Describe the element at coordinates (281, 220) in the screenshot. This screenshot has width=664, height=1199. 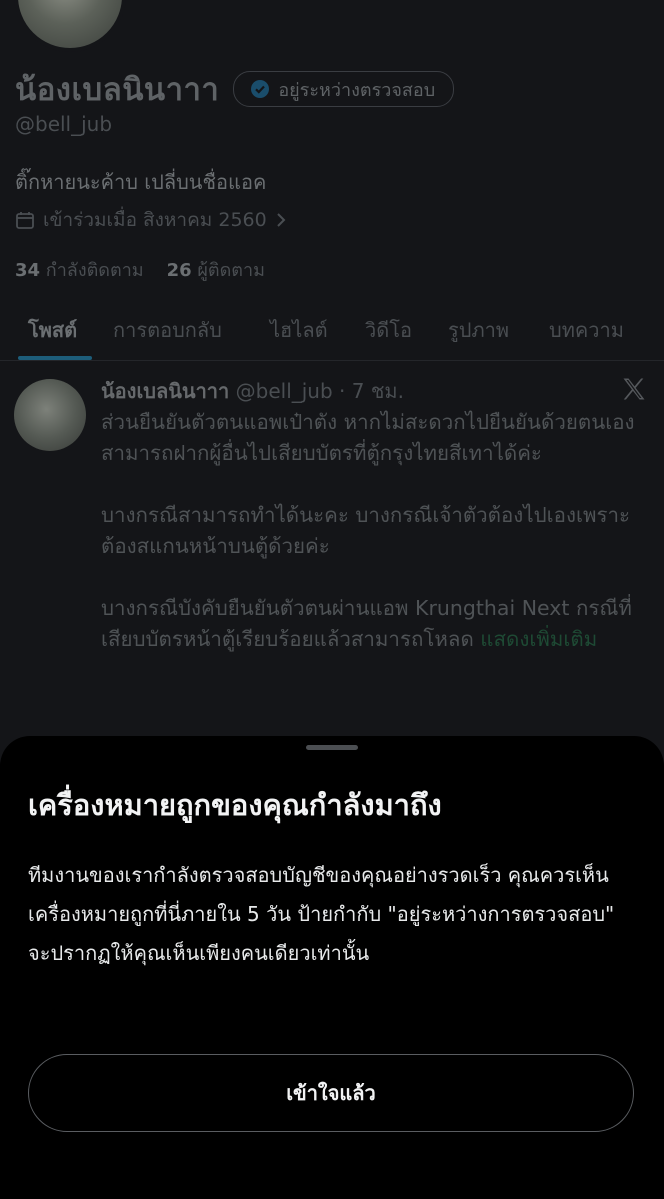
I see `chevron-right-icon` at that location.